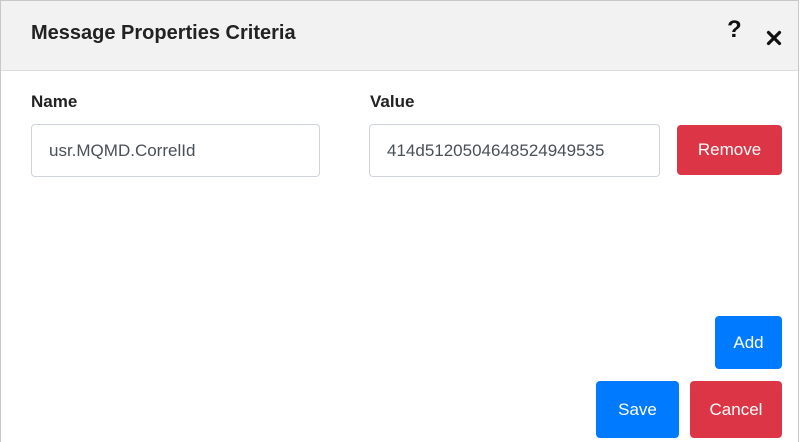 This screenshot has height=442, width=801. What do you see at coordinates (734, 30) in the screenshot?
I see `help-icon: ?` at bounding box center [734, 30].